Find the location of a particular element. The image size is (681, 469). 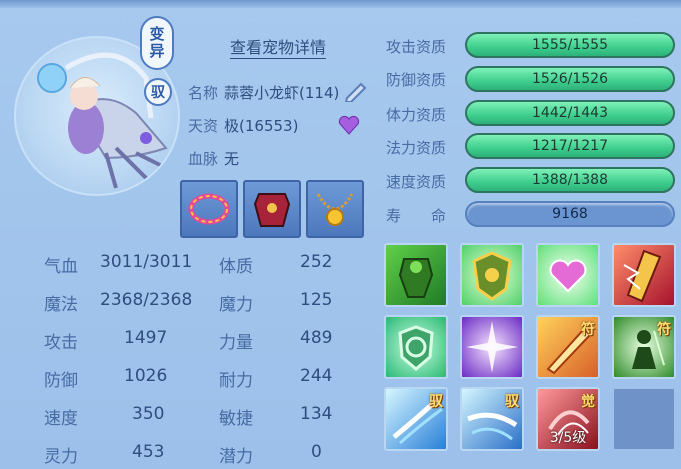

skill-slot-empty is located at coordinates (644, 419).